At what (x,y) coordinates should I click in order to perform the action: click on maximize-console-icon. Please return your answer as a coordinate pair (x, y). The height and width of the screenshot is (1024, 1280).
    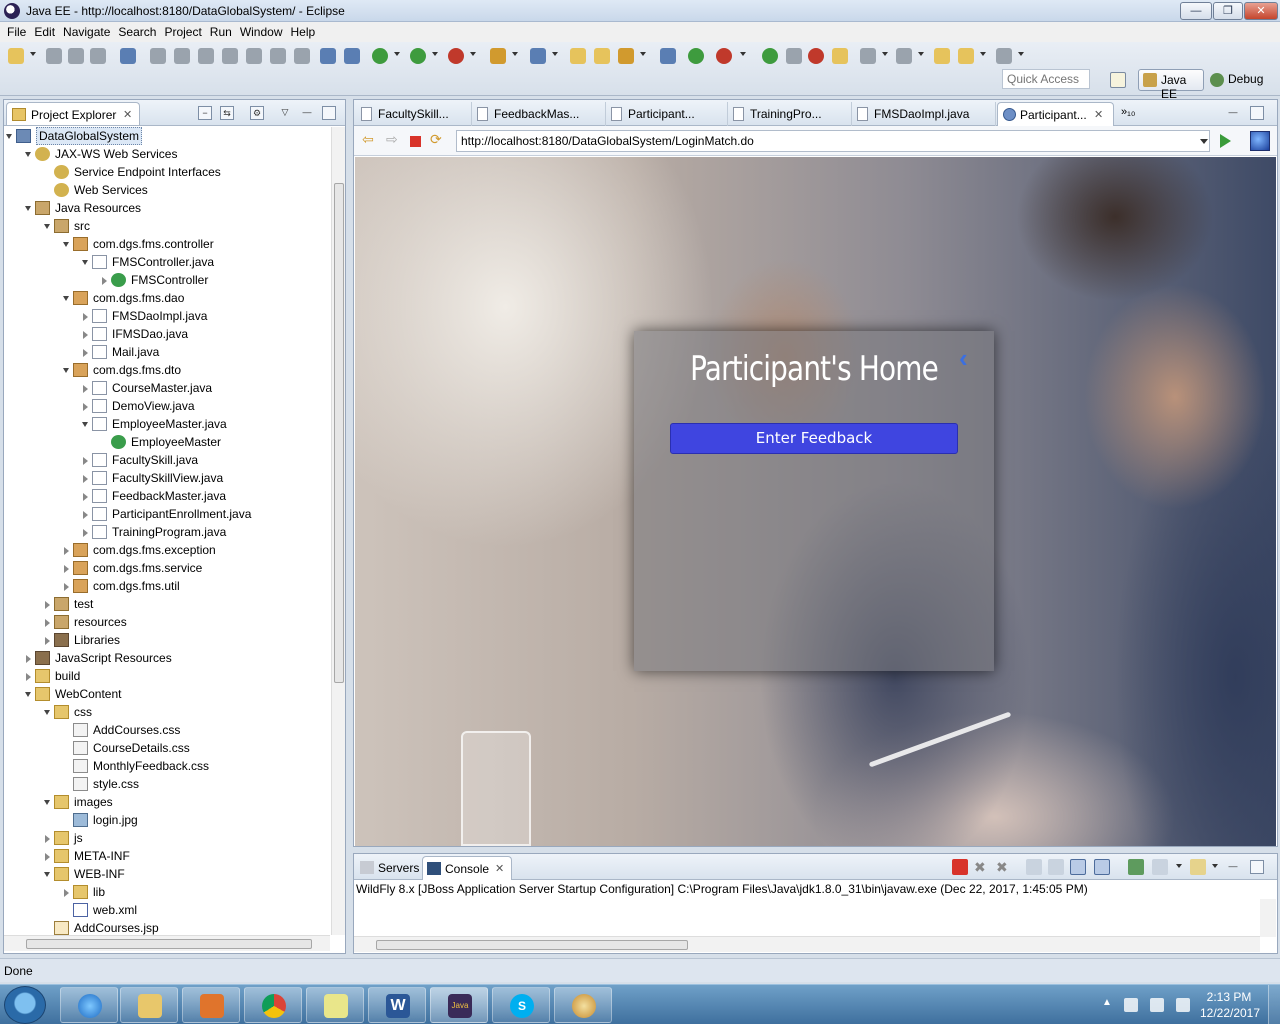
    Looking at the image, I should click on (1257, 867).